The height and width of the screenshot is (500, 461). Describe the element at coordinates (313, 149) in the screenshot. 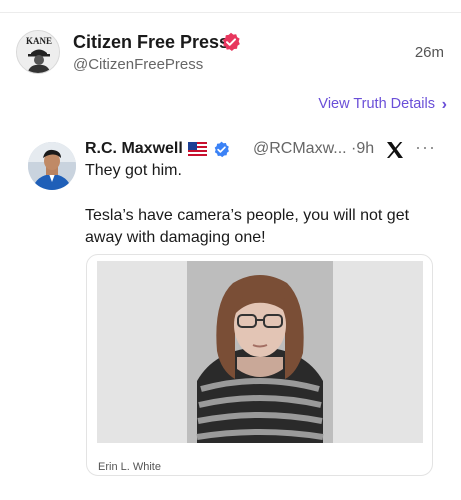

I see `quoted-author-handle: @RCMaxw... ·9h` at that location.